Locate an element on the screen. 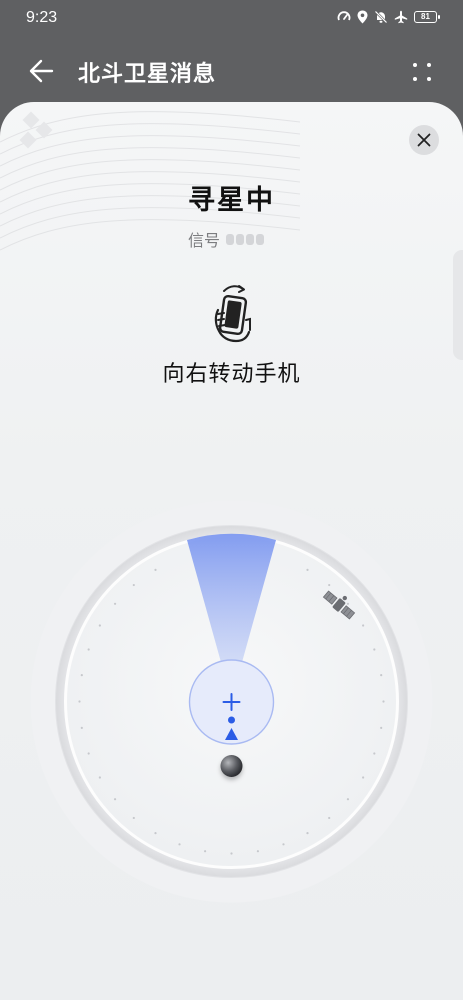  close-button is located at coordinates (424, 140).